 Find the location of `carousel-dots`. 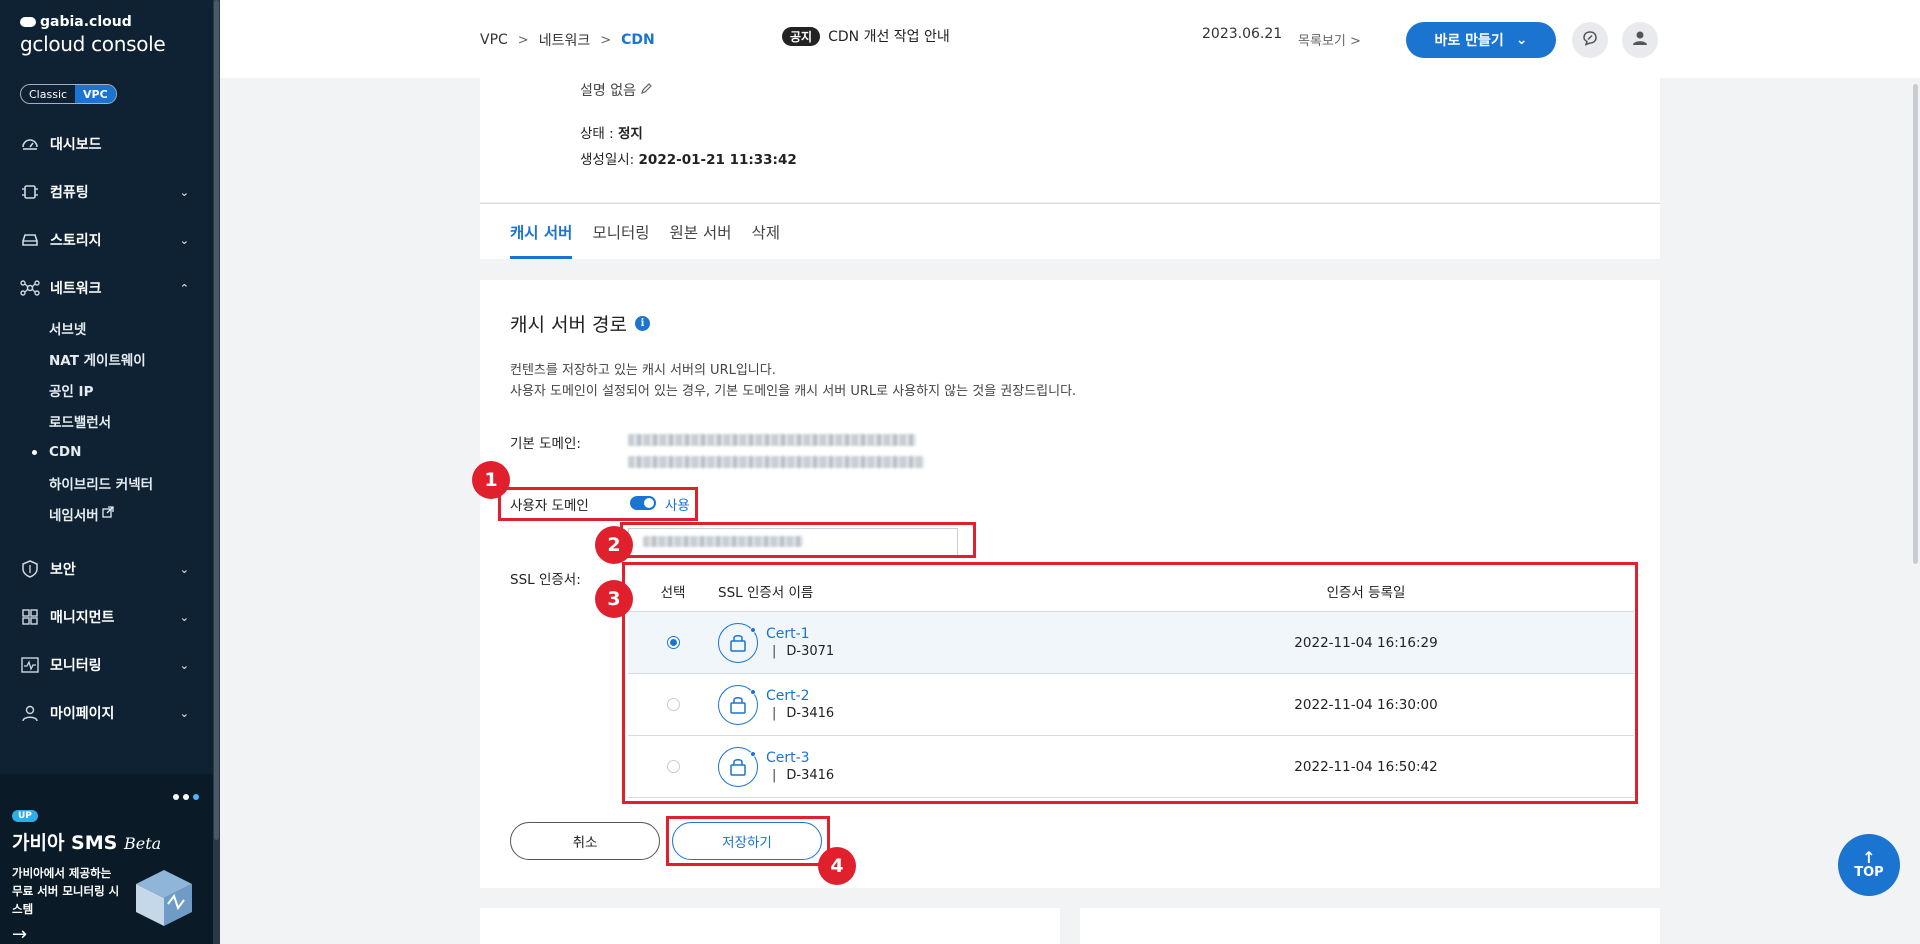

carousel-dots is located at coordinates (186, 797).